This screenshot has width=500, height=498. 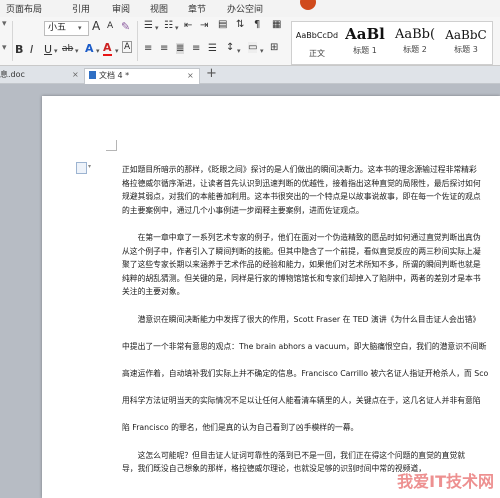 I want to click on line-spacing-dropdown-icon: ▾, so click(x=239, y=51).